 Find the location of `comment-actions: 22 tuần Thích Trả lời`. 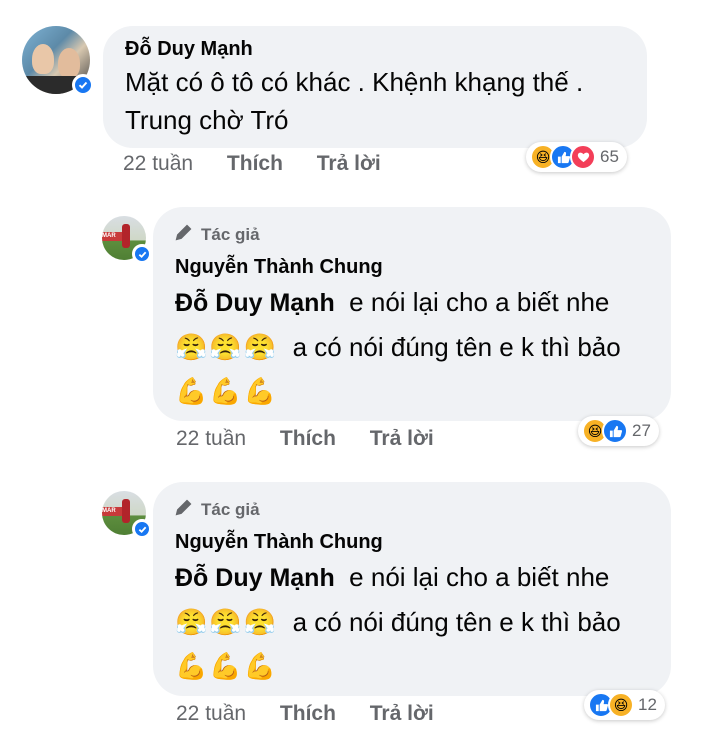

comment-actions: 22 tuần Thích Trả lời is located at coordinates (319, 714).